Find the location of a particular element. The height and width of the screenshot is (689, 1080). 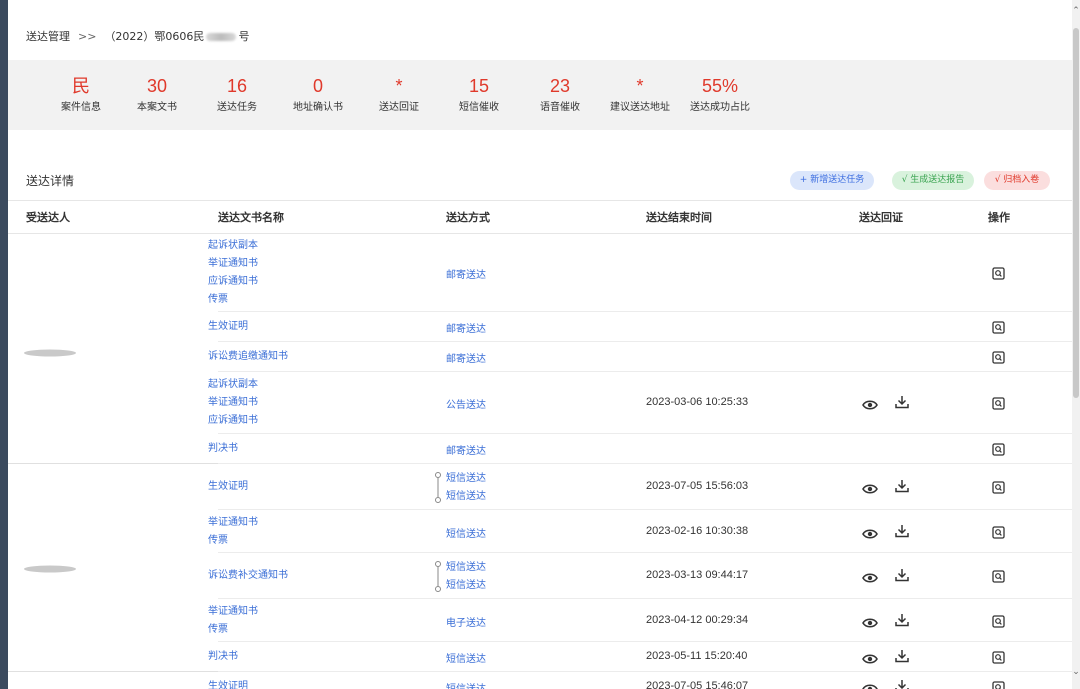

scroll-down-icon: ⌄ is located at coordinates (1076, 672).